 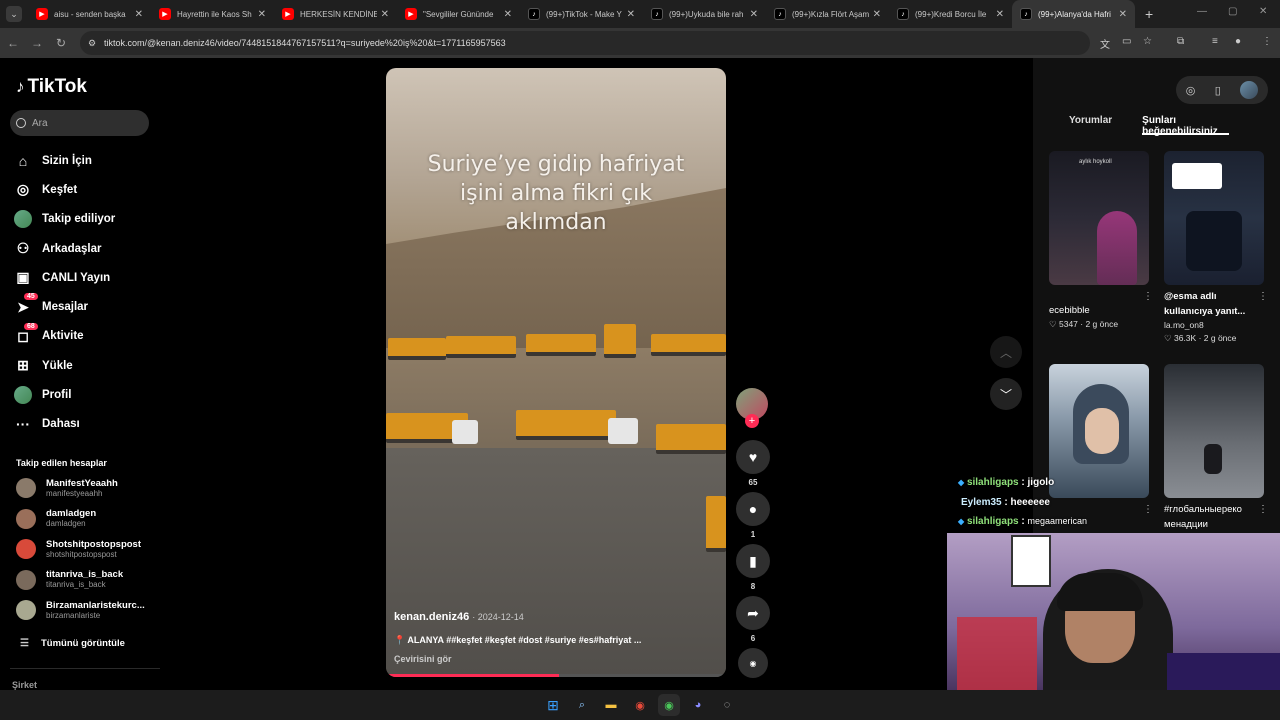 I want to click on cast-icon: ▭, so click(x=1126, y=41).